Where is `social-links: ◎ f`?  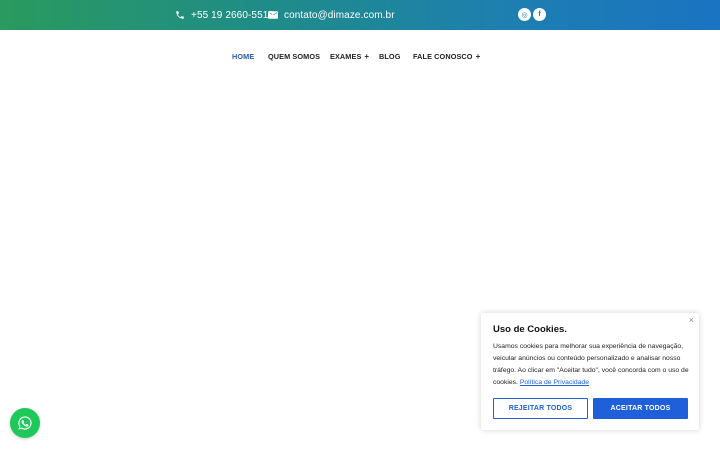 social-links: ◎ f is located at coordinates (532, 14).